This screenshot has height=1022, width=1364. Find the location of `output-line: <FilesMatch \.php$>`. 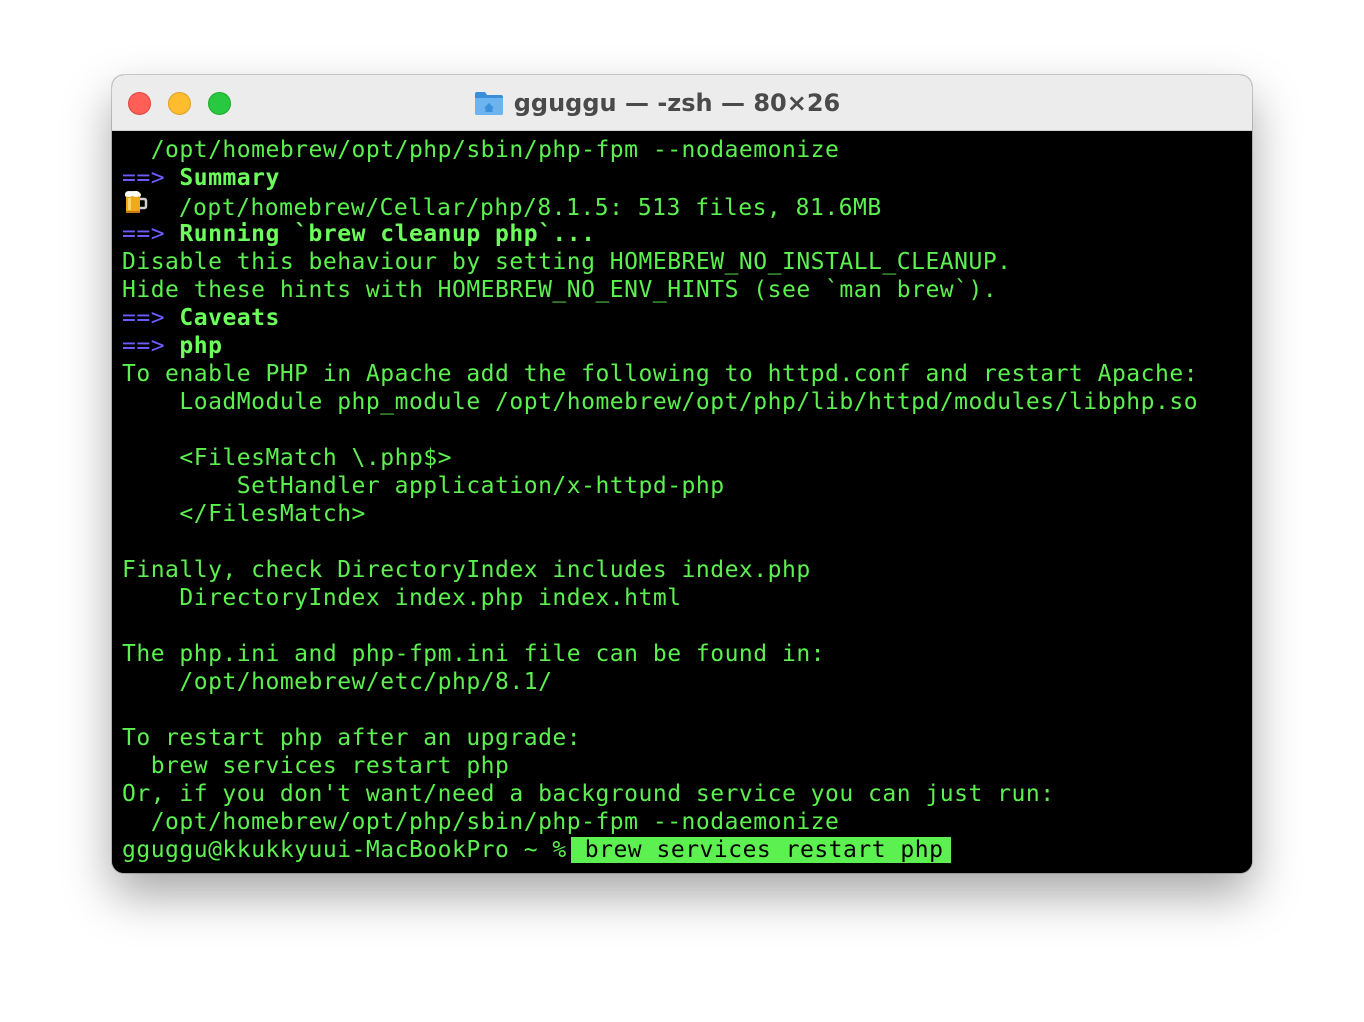

output-line: <FilesMatch \.php$> is located at coordinates (287, 458).